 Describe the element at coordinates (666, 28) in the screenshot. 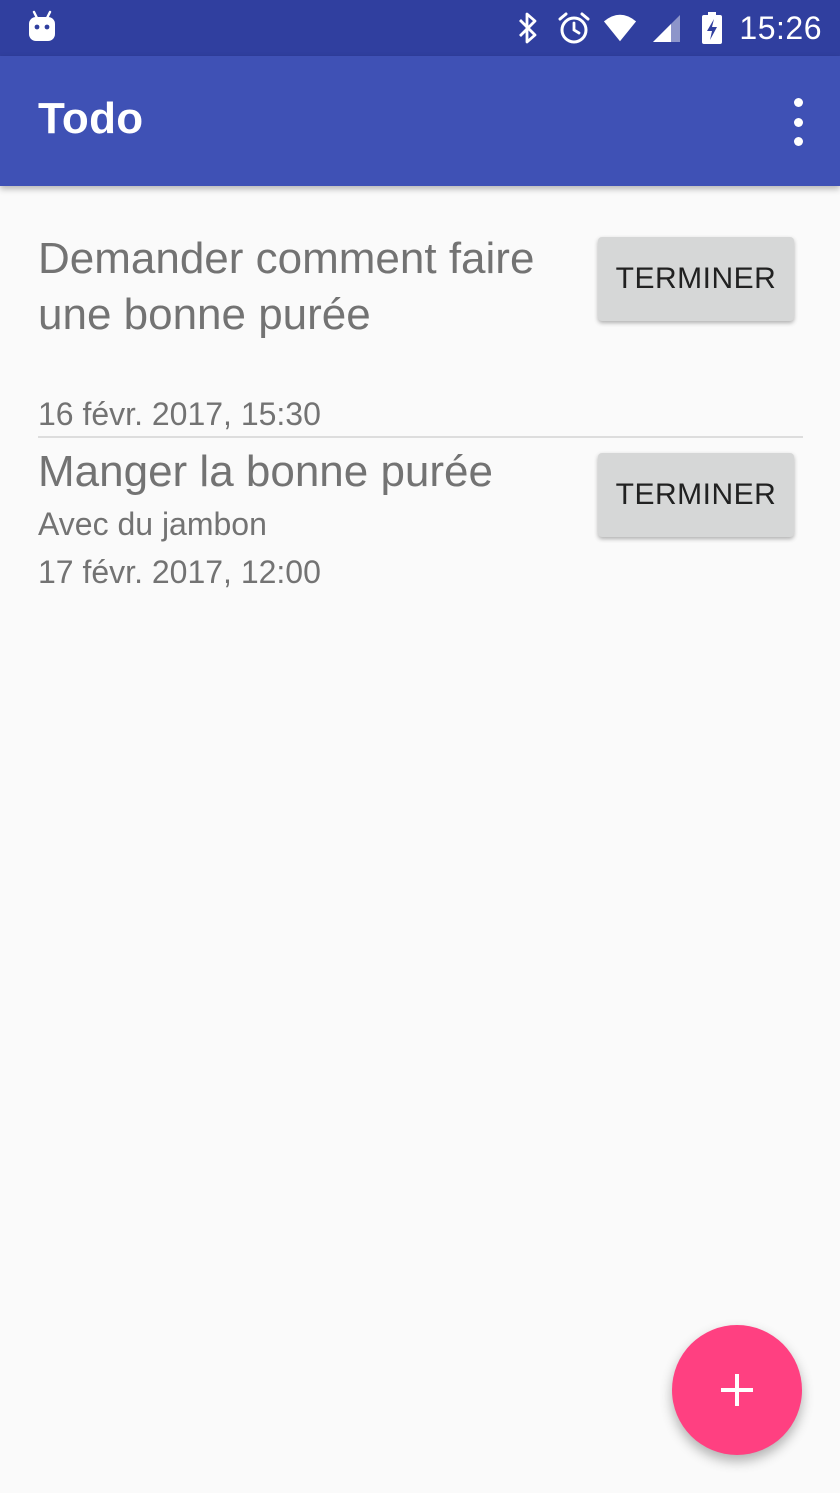

I see `signal-icon` at that location.